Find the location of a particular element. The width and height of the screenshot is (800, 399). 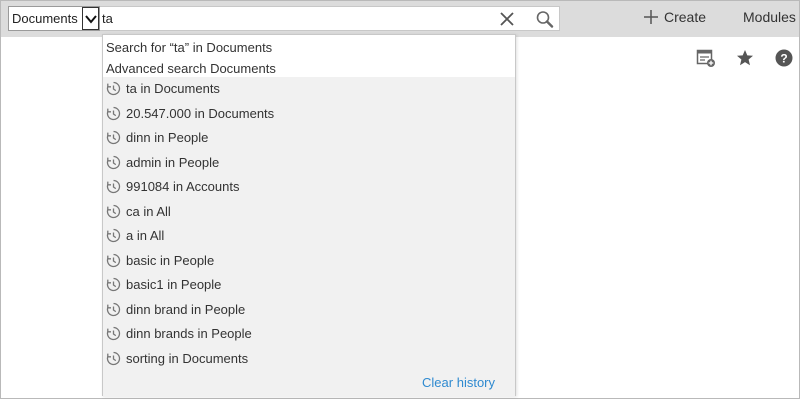

search-scope-value: Documents is located at coordinates (45, 18).